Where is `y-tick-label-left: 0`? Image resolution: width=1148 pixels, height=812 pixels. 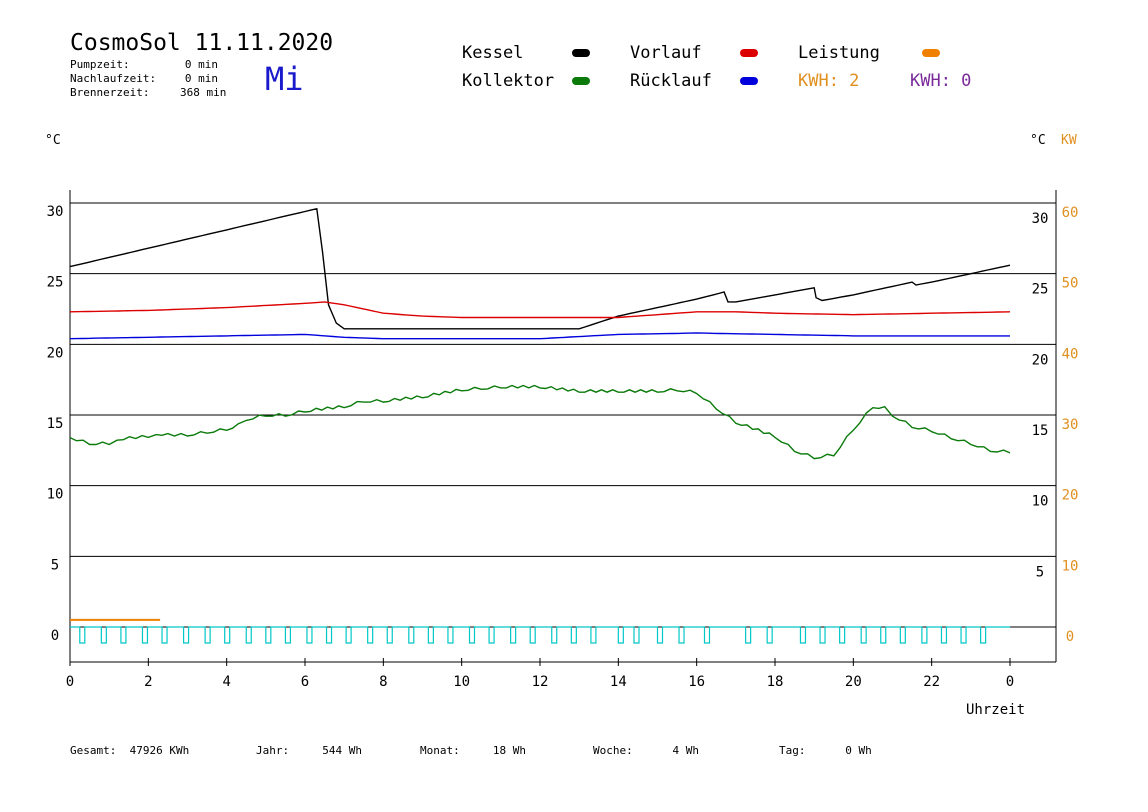
y-tick-label-left: 0 is located at coordinates (55, 636).